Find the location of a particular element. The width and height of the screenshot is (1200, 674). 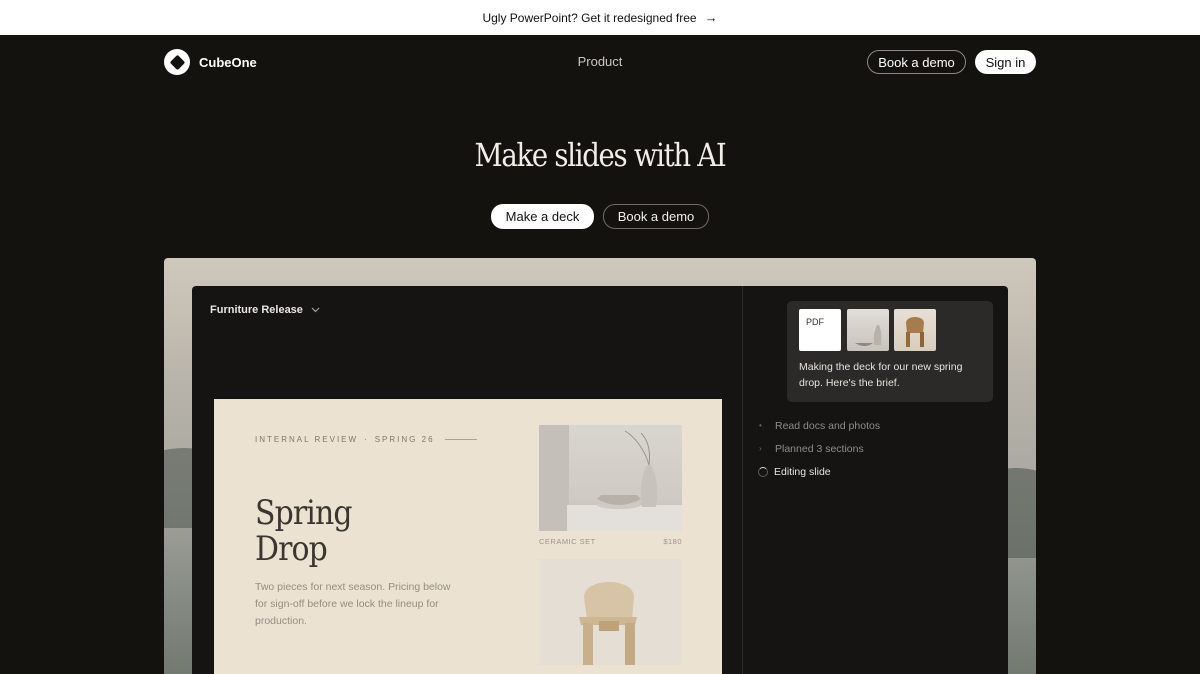

vase-photo-attachment is located at coordinates (868, 330).